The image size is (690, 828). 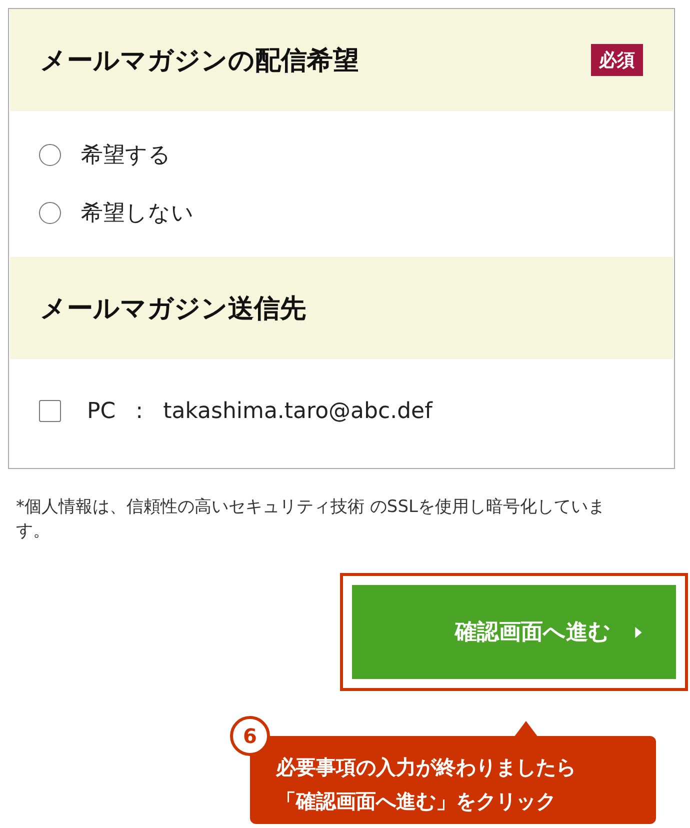 What do you see at coordinates (126, 155) in the screenshot?
I see `option-label: 希望する` at bounding box center [126, 155].